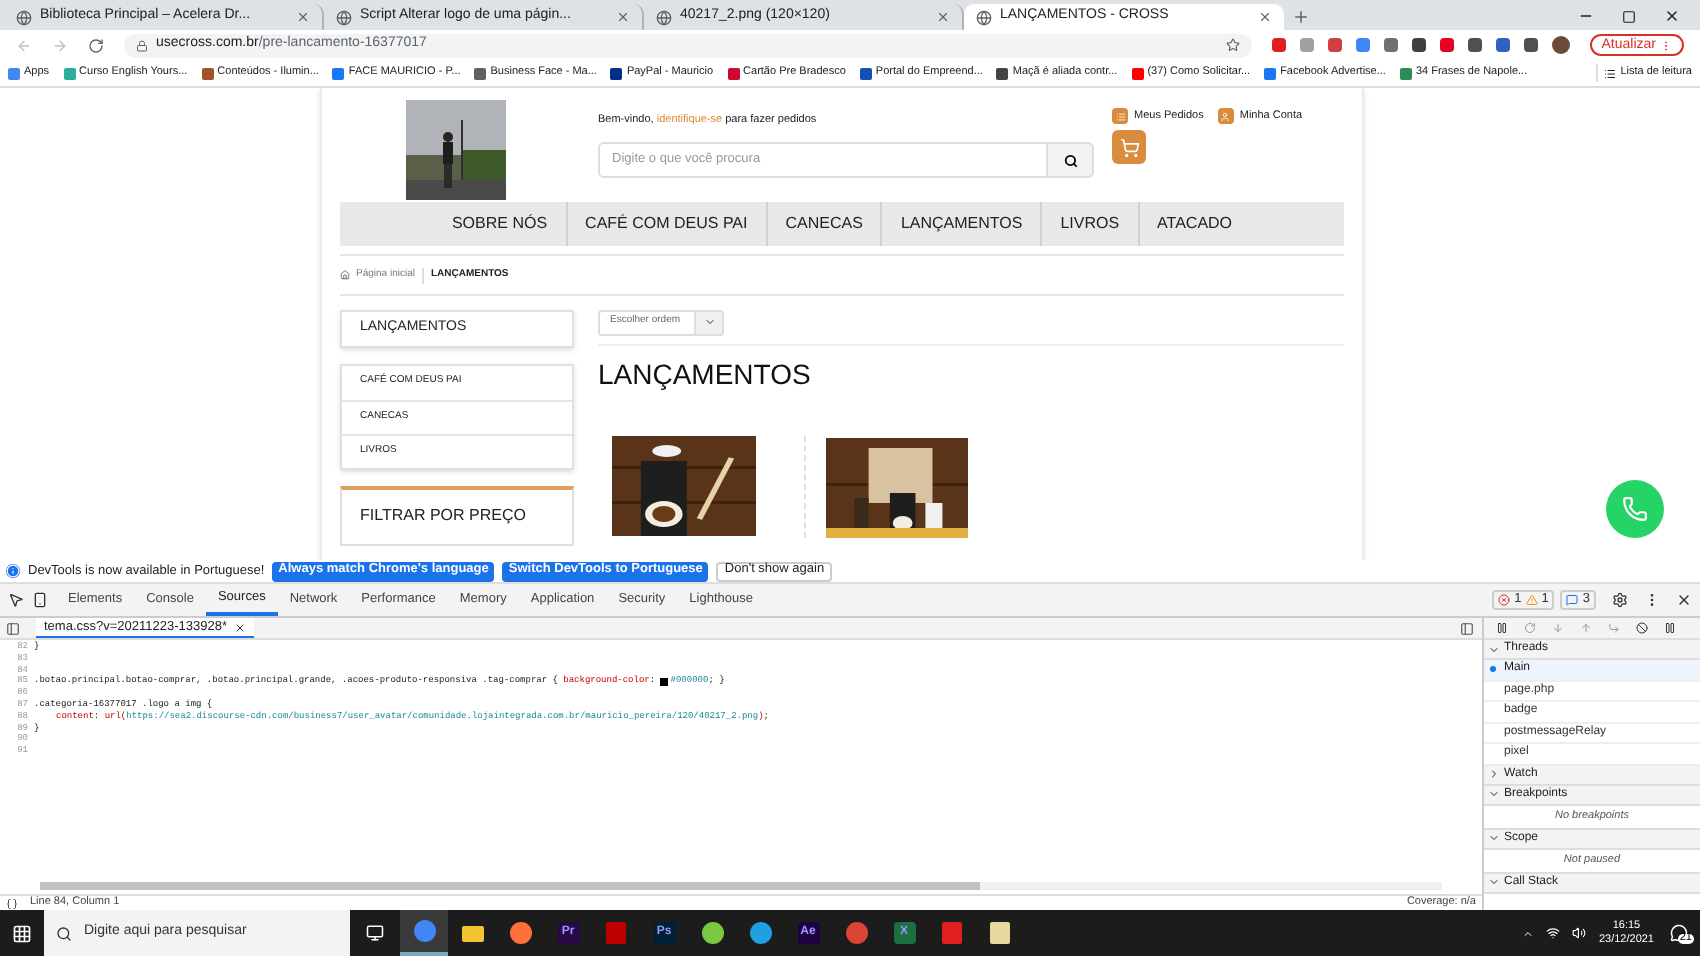 The height and width of the screenshot is (956, 1700). What do you see at coordinates (1531, 600) in the screenshot?
I see `warning-icon` at bounding box center [1531, 600].